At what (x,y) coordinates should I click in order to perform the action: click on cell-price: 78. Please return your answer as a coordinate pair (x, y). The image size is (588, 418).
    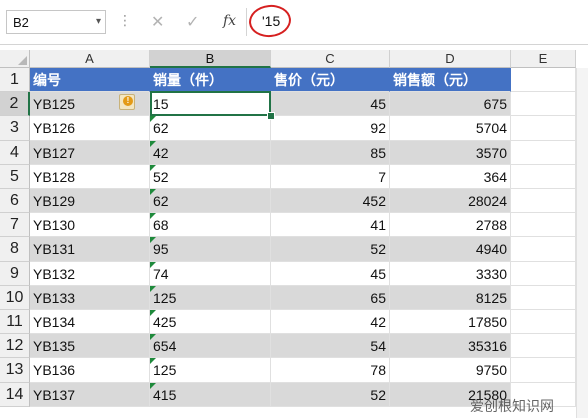
    Looking at the image, I should click on (330, 370).